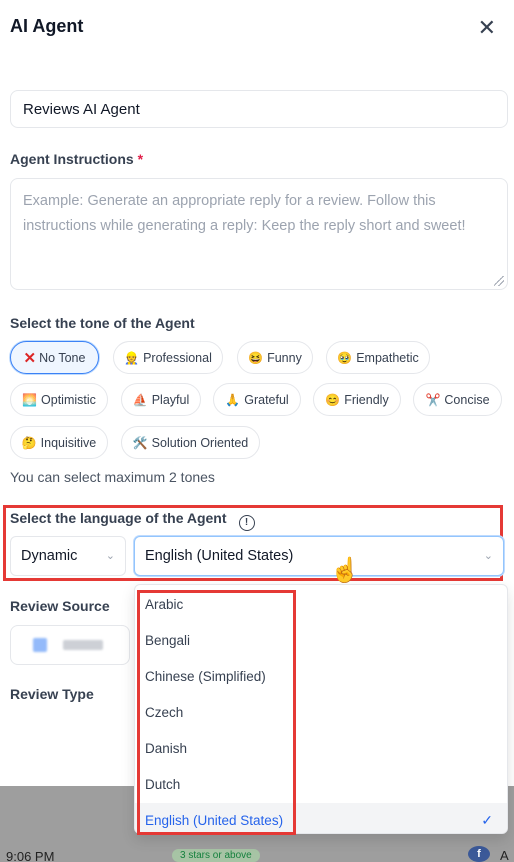 The height and width of the screenshot is (862, 514). What do you see at coordinates (102, 323) in the screenshot?
I see `tone-label: Select the tone of the Agent` at bounding box center [102, 323].